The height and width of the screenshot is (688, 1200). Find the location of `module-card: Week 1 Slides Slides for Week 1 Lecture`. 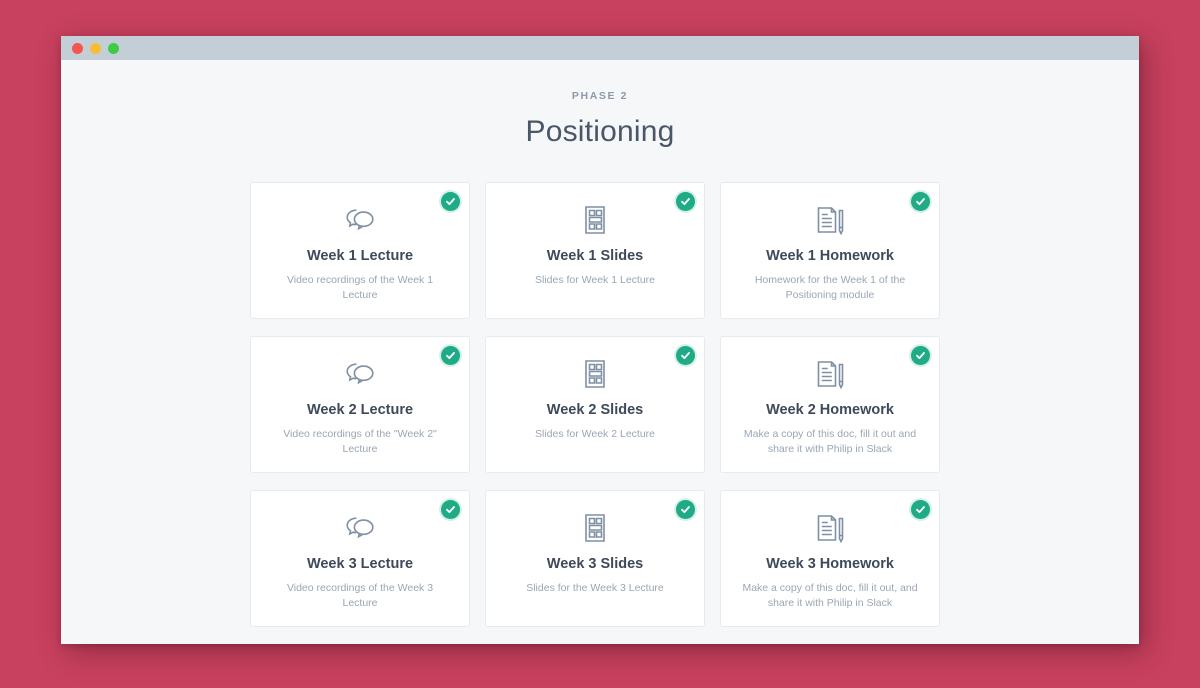

module-card: Week 1 Slides Slides for Week 1 Lecture is located at coordinates (595, 250).